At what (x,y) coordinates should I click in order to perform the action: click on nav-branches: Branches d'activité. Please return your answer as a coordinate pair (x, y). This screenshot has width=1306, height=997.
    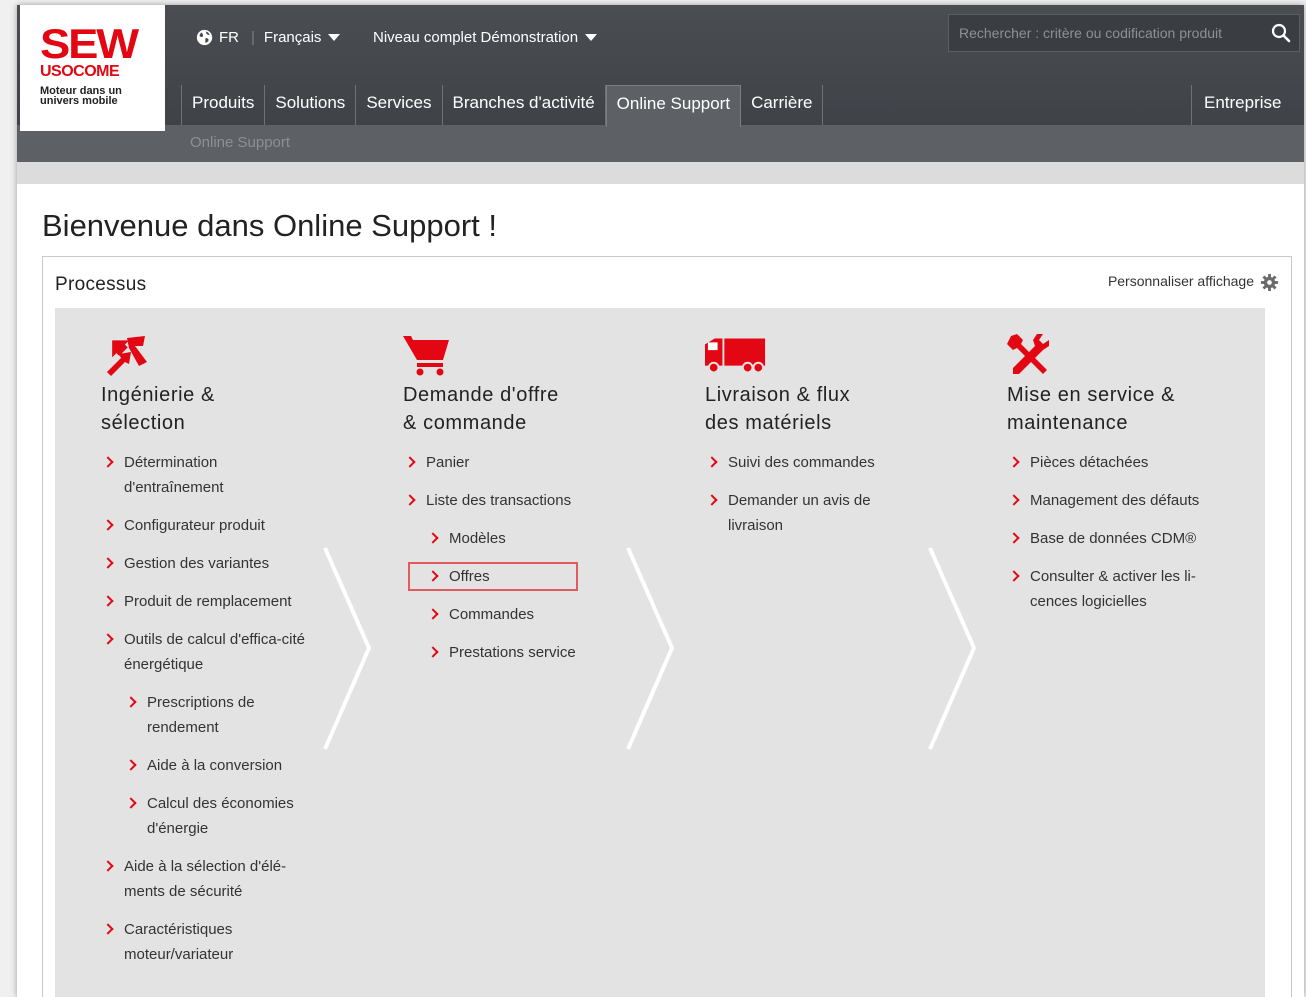
    Looking at the image, I should click on (524, 105).